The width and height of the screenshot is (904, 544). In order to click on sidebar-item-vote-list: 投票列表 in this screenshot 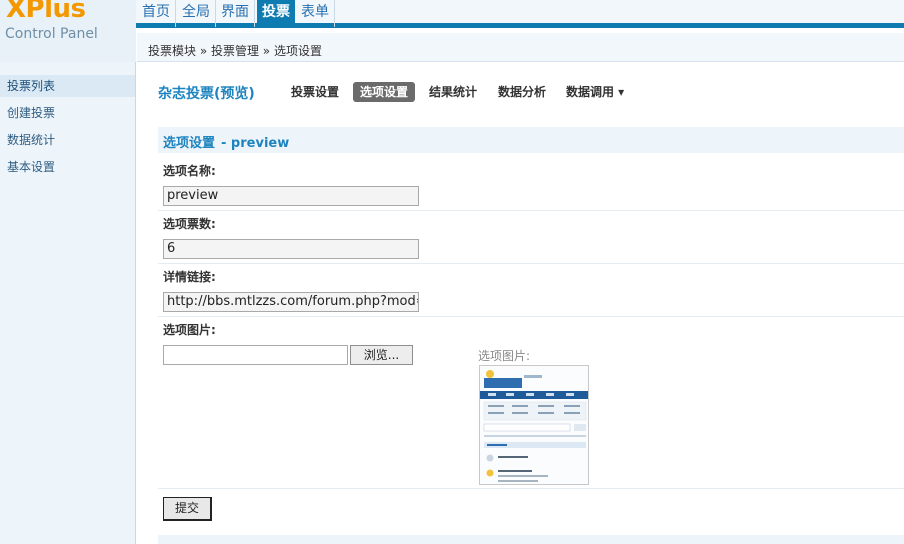, I will do `click(67, 86)`.